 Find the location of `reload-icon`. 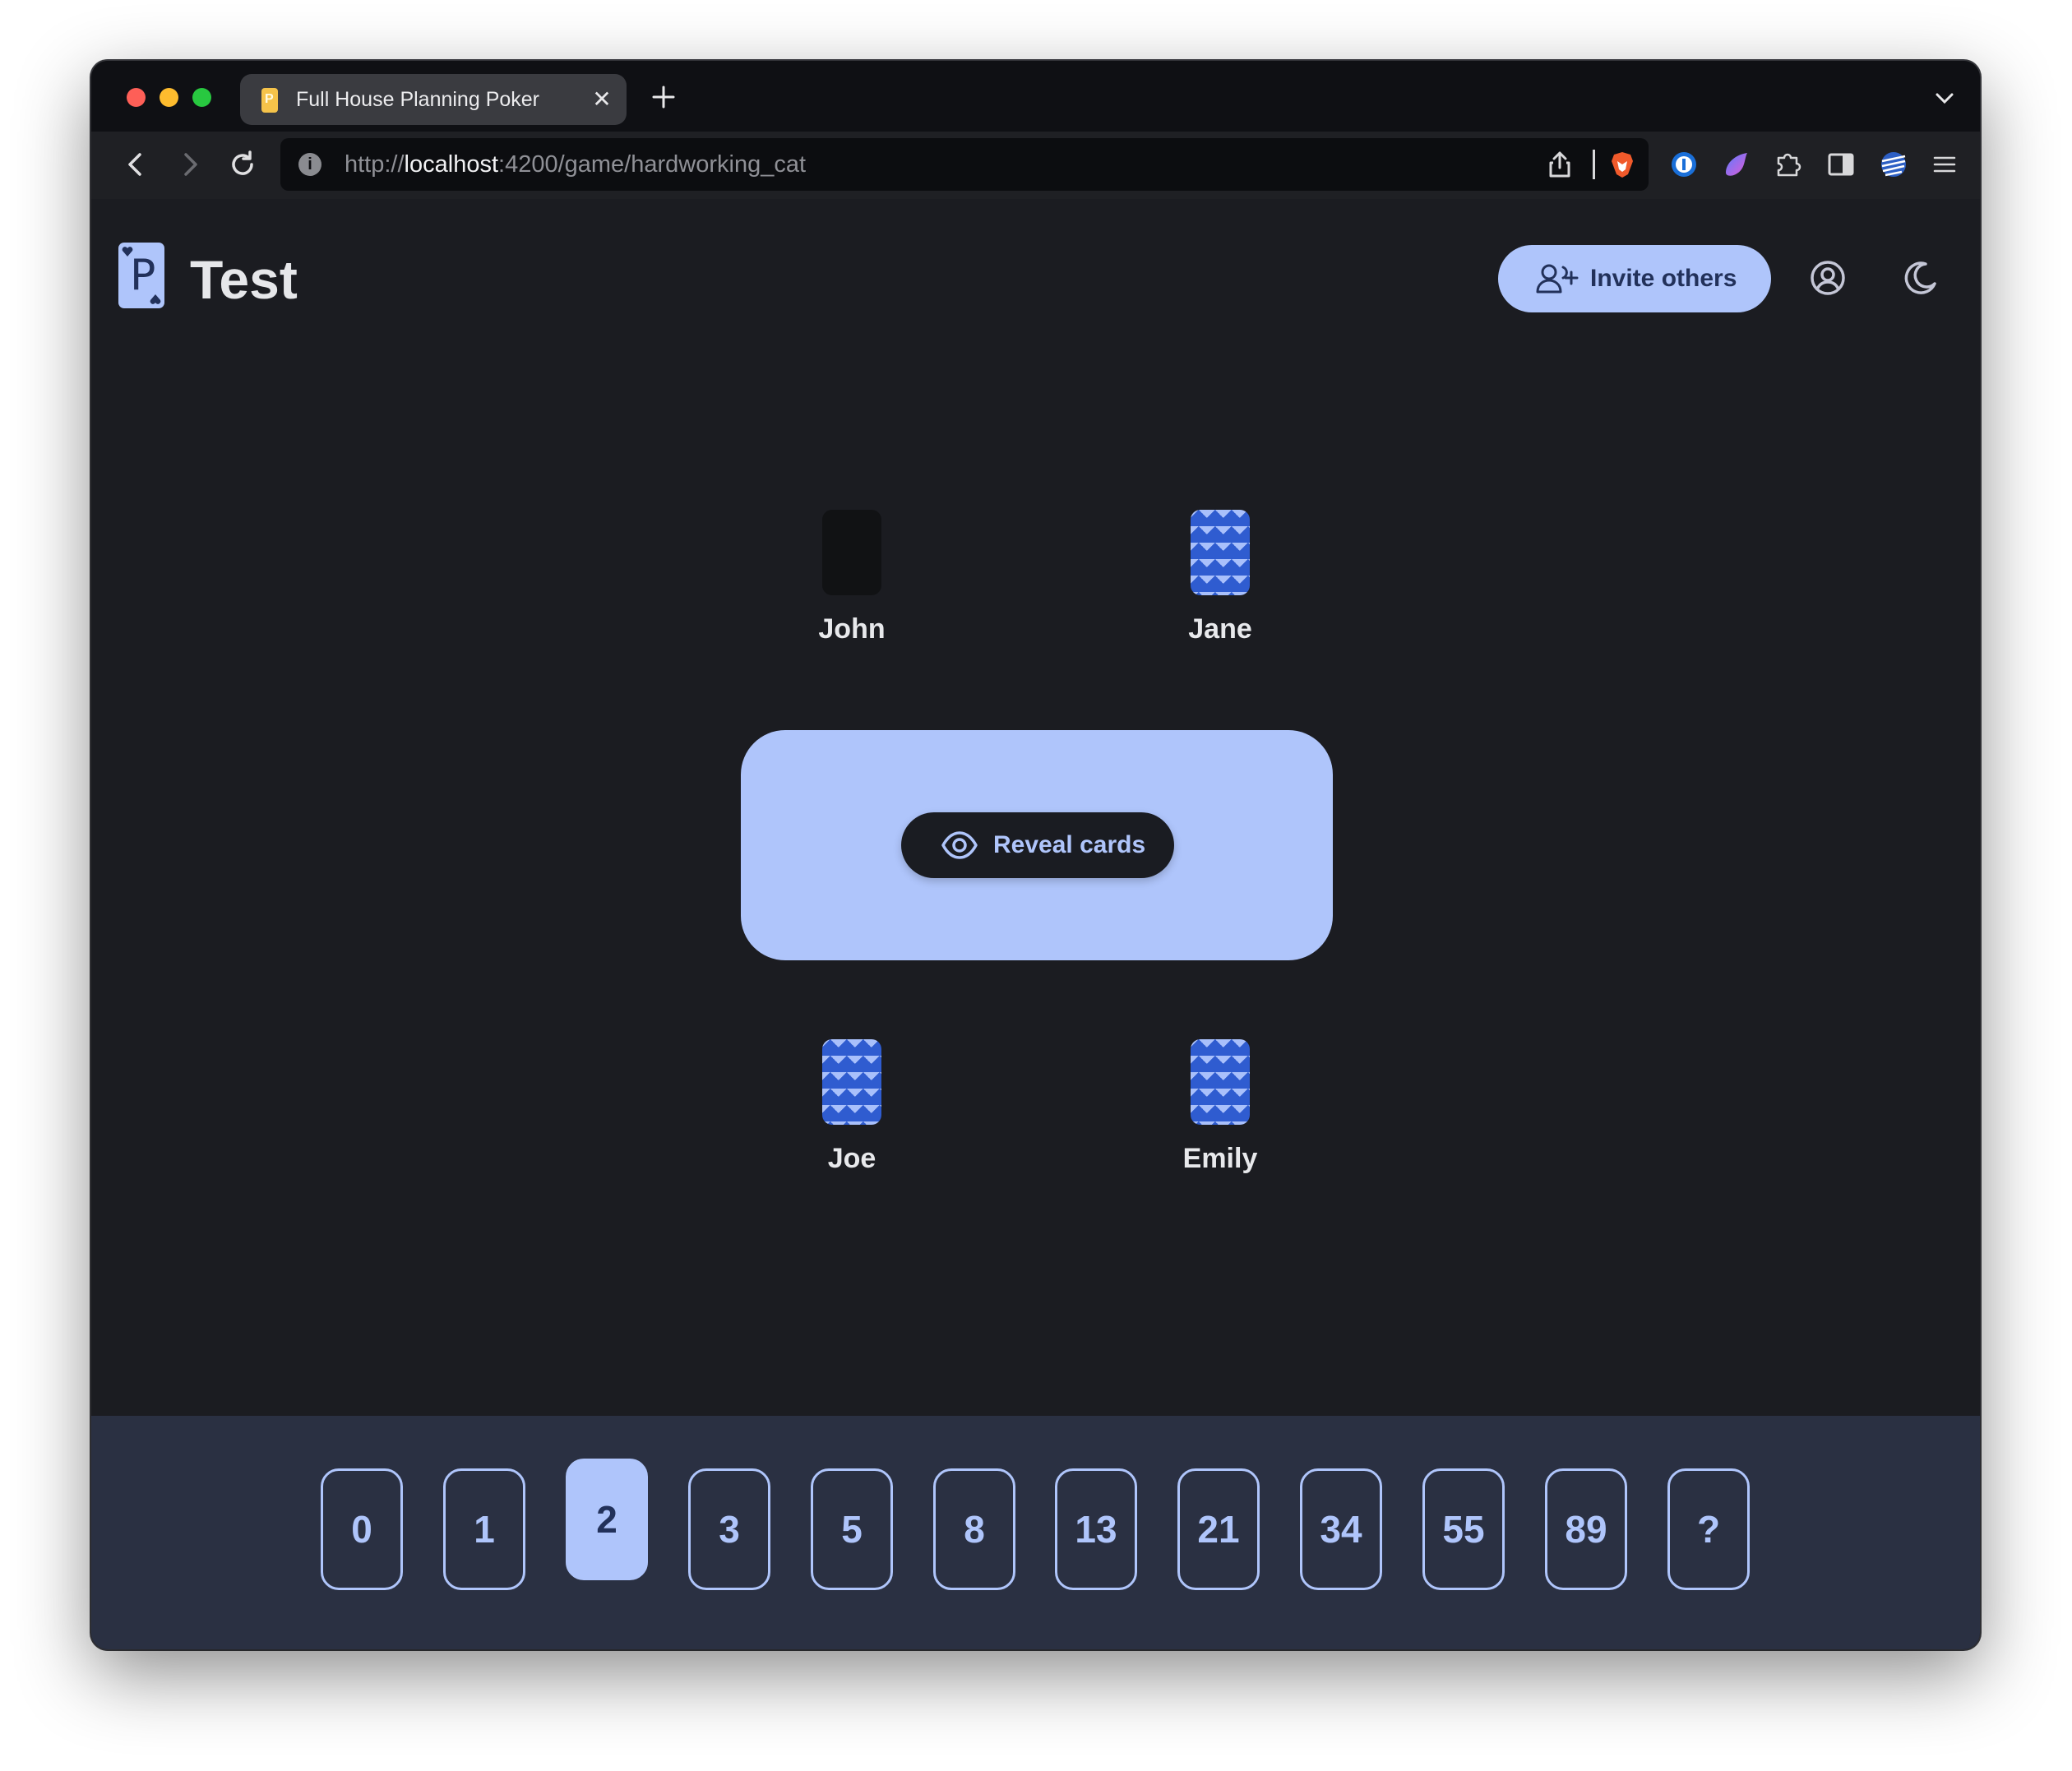

reload-icon is located at coordinates (242, 164).